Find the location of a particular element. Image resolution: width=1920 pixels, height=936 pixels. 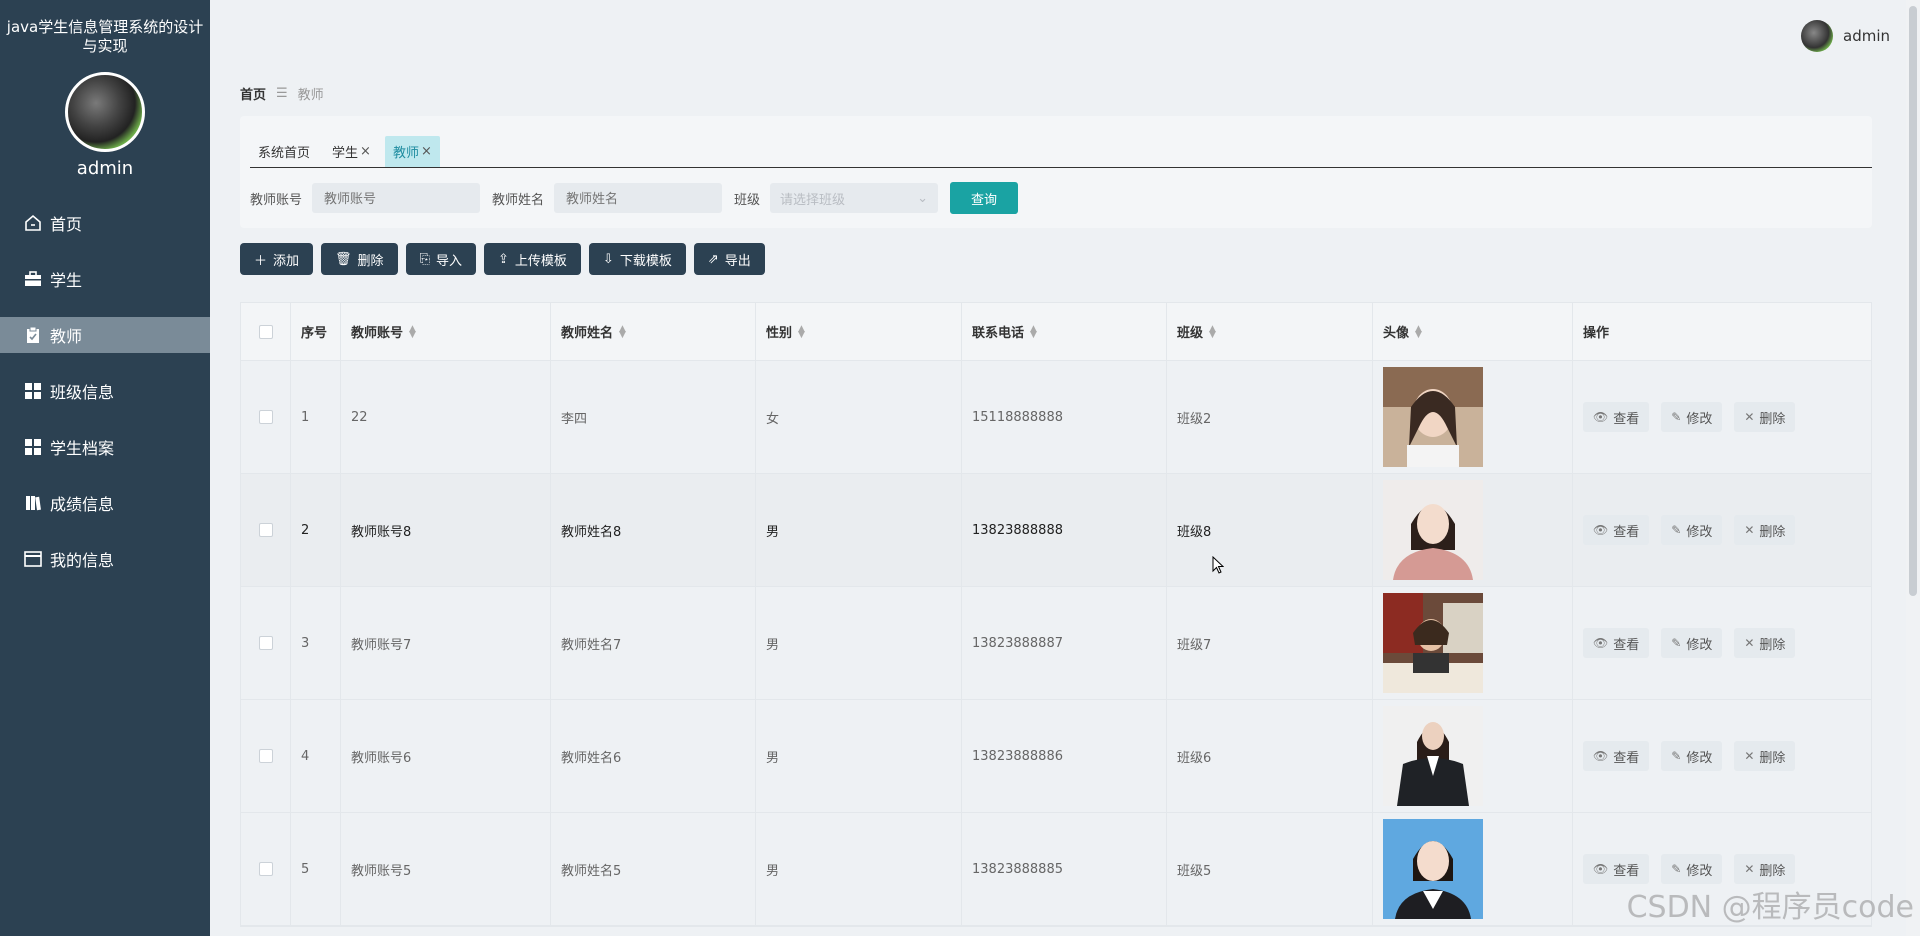

sidebar-item-classes: 班级信息 is located at coordinates (105, 391).